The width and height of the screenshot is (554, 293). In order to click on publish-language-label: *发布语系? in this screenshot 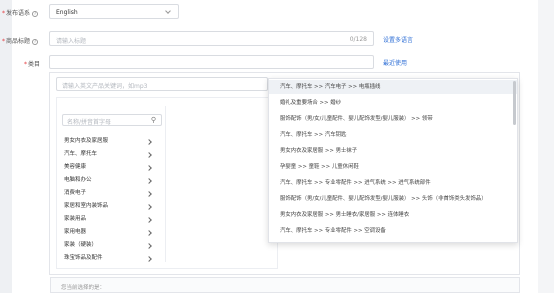, I will do `click(20, 13)`.